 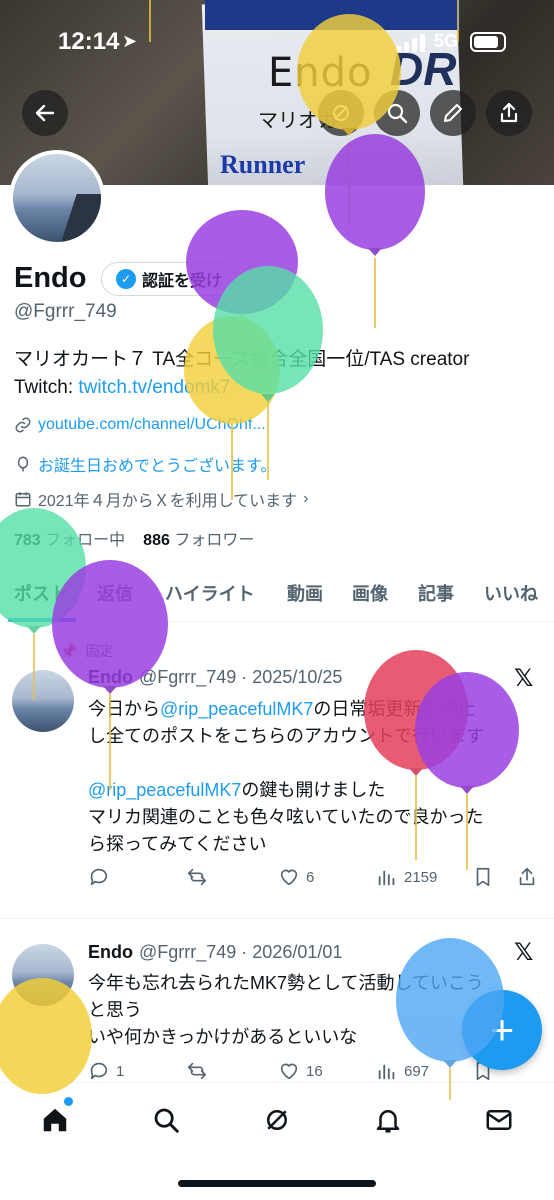 I want to click on nav-grok, so click(x=277, y=1120).